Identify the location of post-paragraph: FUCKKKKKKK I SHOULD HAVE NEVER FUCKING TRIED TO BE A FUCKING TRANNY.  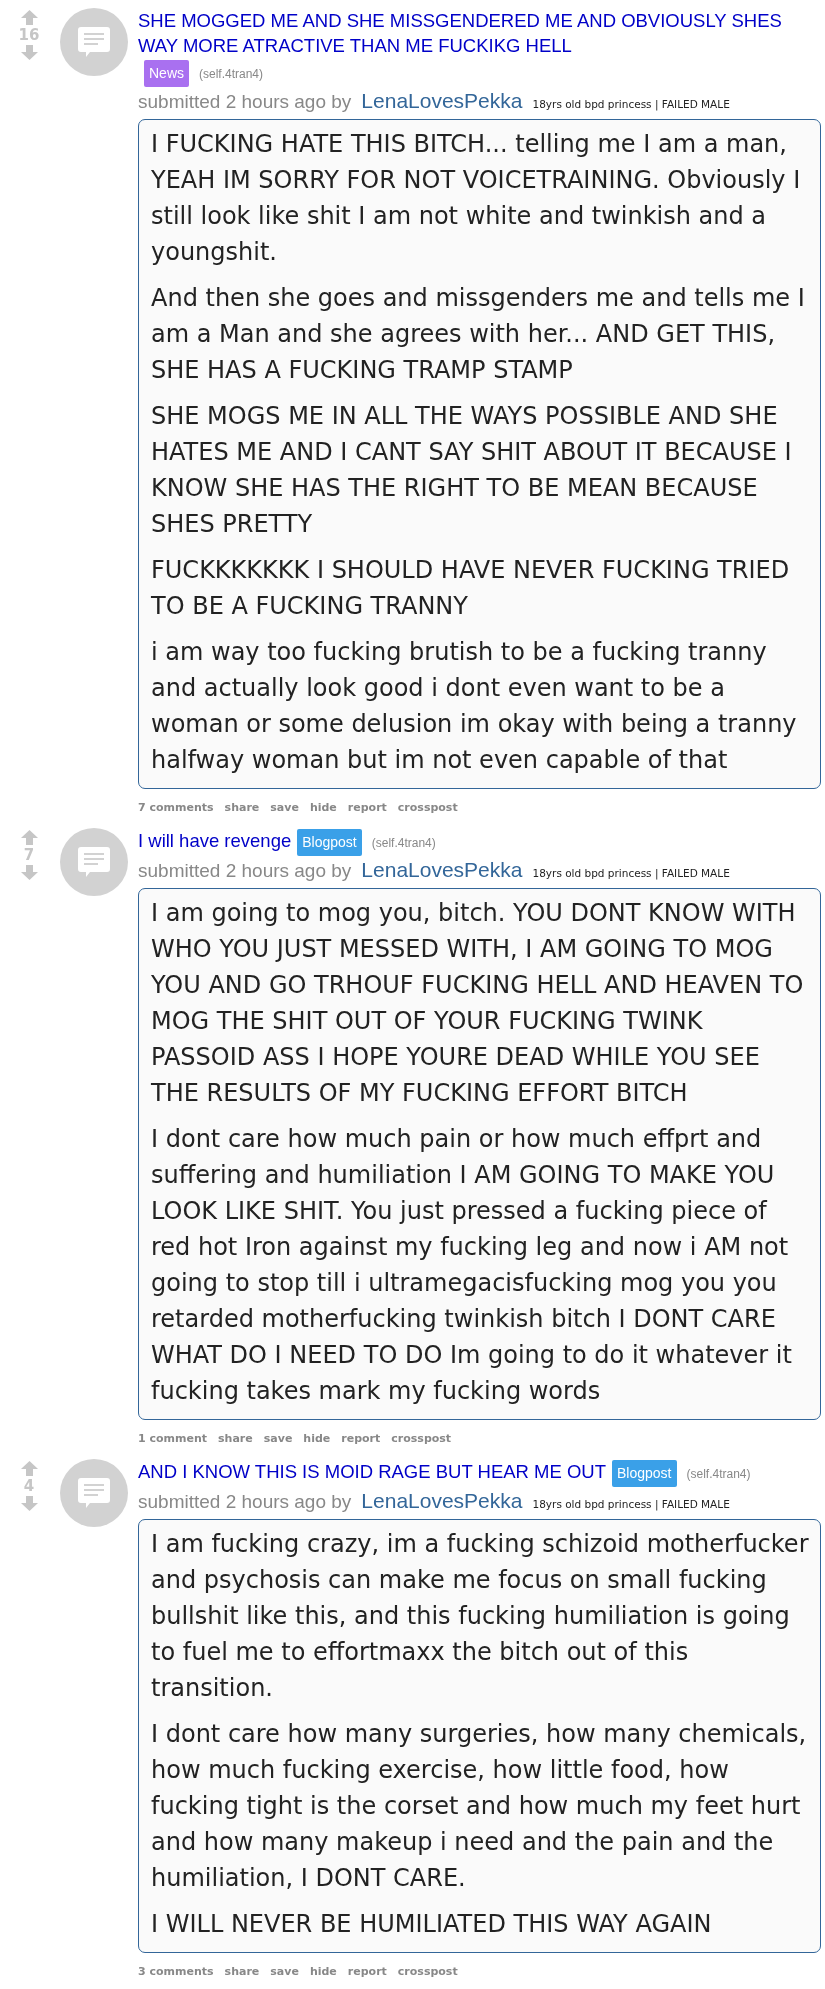
(471, 588).